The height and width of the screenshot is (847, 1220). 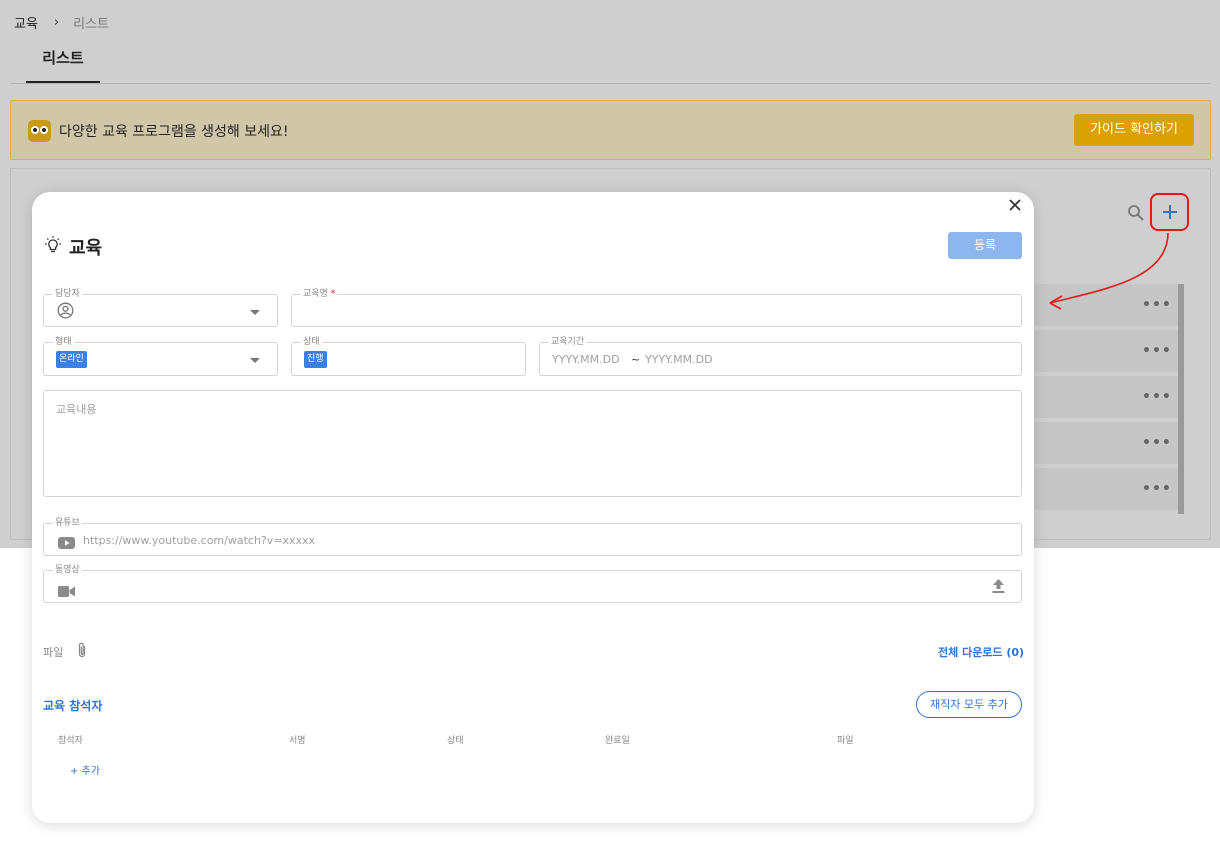 What do you see at coordinates (66, 591) in the screenshot?
I see `video-camera-icon` at bounding box center [66, 591].